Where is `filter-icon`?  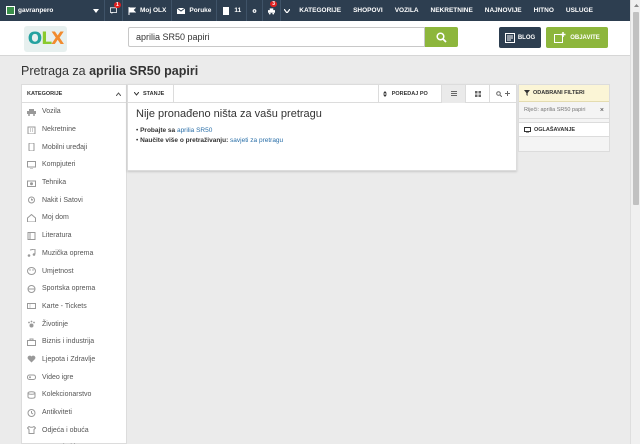
filter-icon is located at coordinates (527, 93).